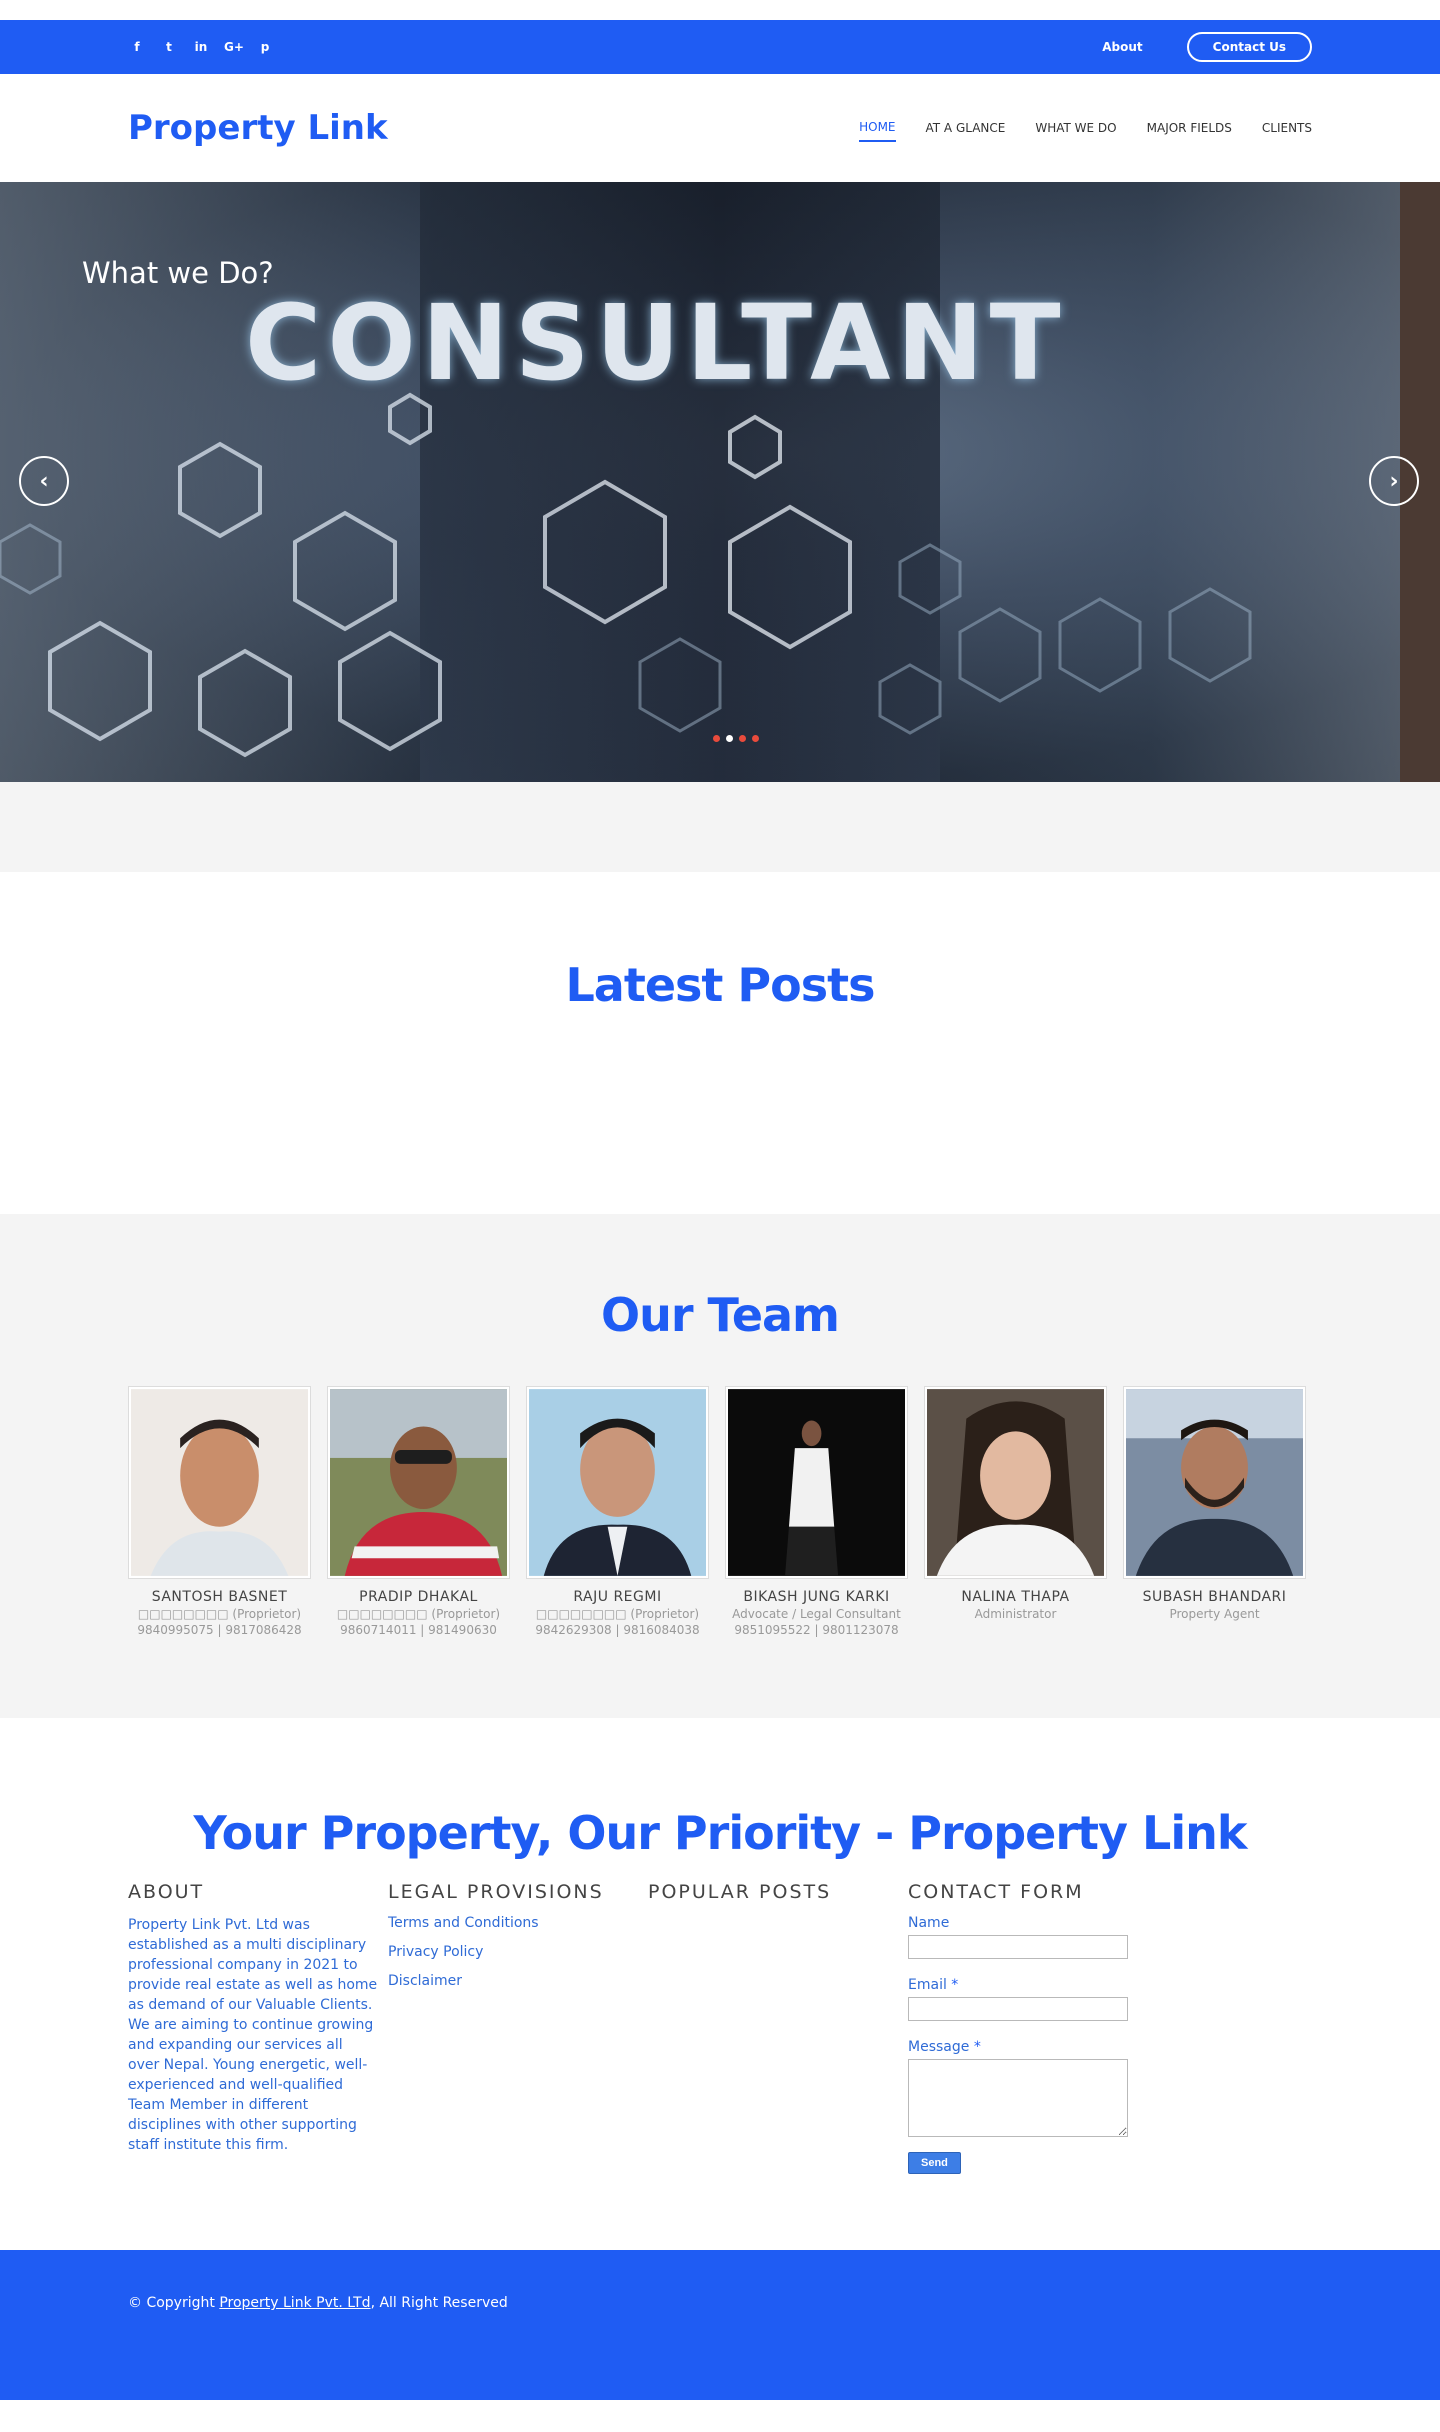  I want to click on nav-what-we-do: WHAT WE DO, so click(1075, 128).